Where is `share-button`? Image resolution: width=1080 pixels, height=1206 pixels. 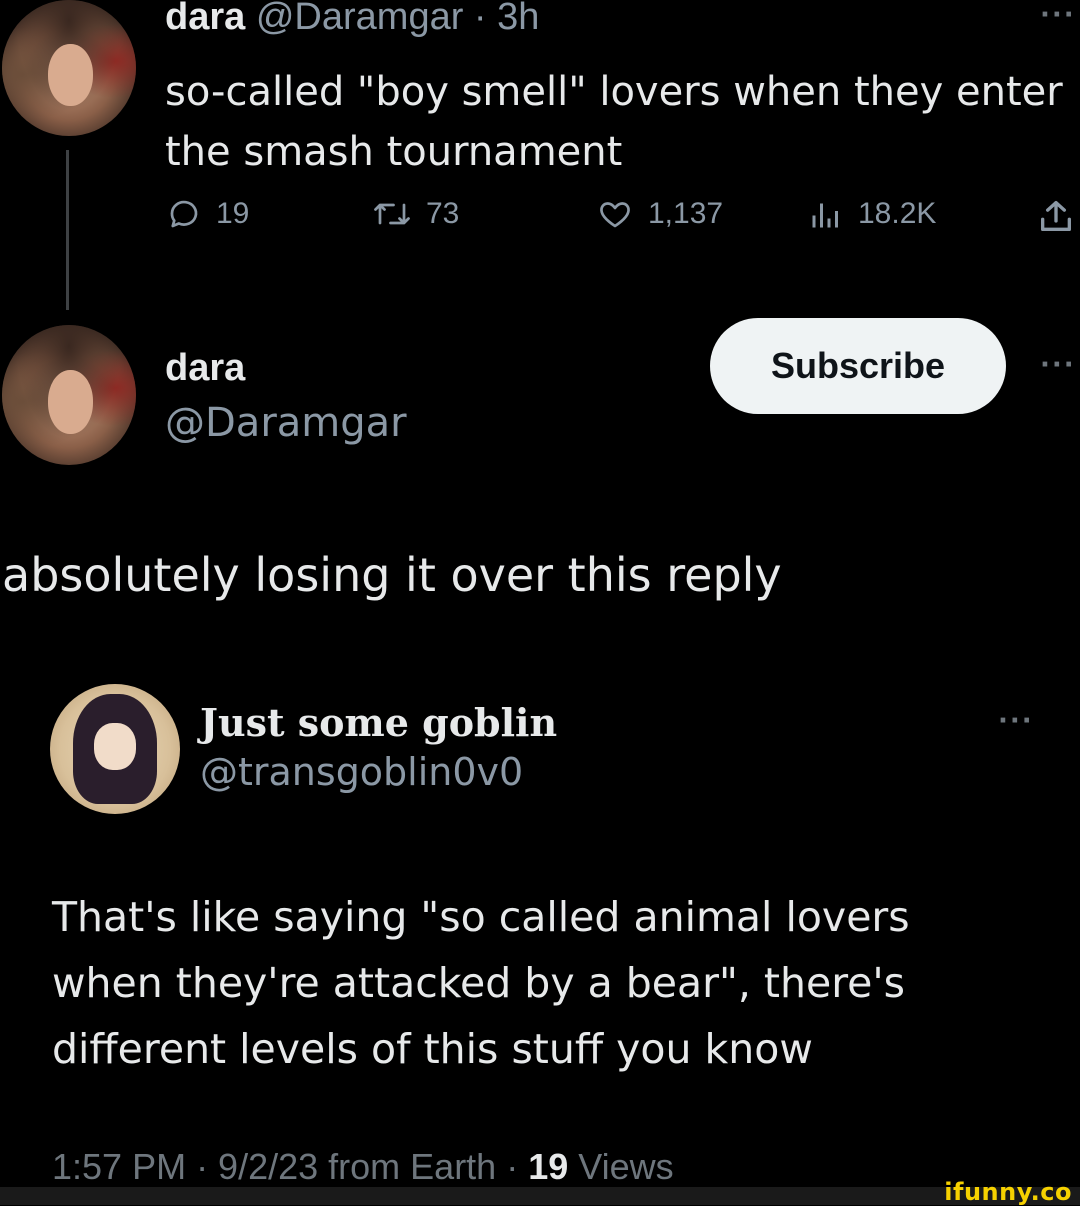
share-button is located at coordinates (1058, 216).